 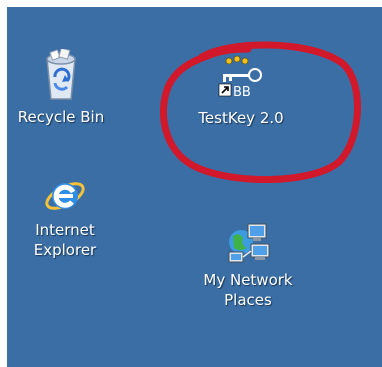 What do you see at coordinates (240, 77) in the screenshot?
I see `testkey-icon: BB` at bounding box center [240, 77].